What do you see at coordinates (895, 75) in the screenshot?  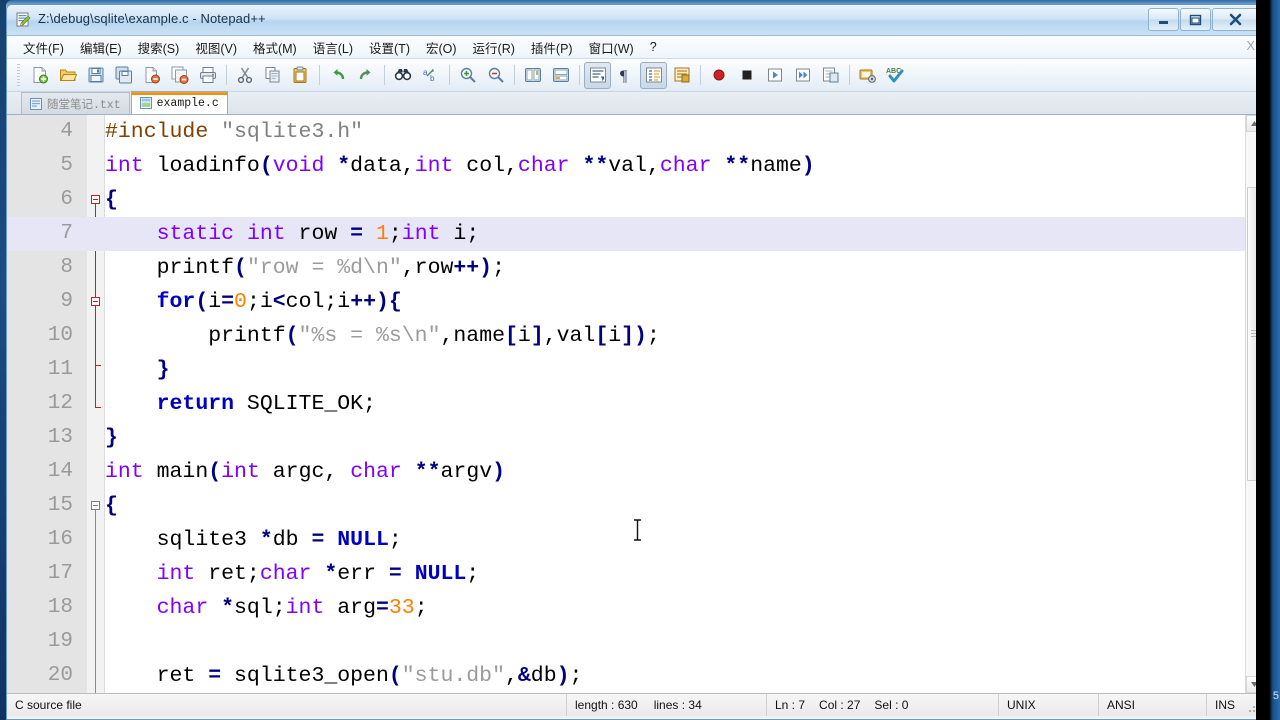 I see `spellcheck-icon: ABC` at bounding box center [895, 75].